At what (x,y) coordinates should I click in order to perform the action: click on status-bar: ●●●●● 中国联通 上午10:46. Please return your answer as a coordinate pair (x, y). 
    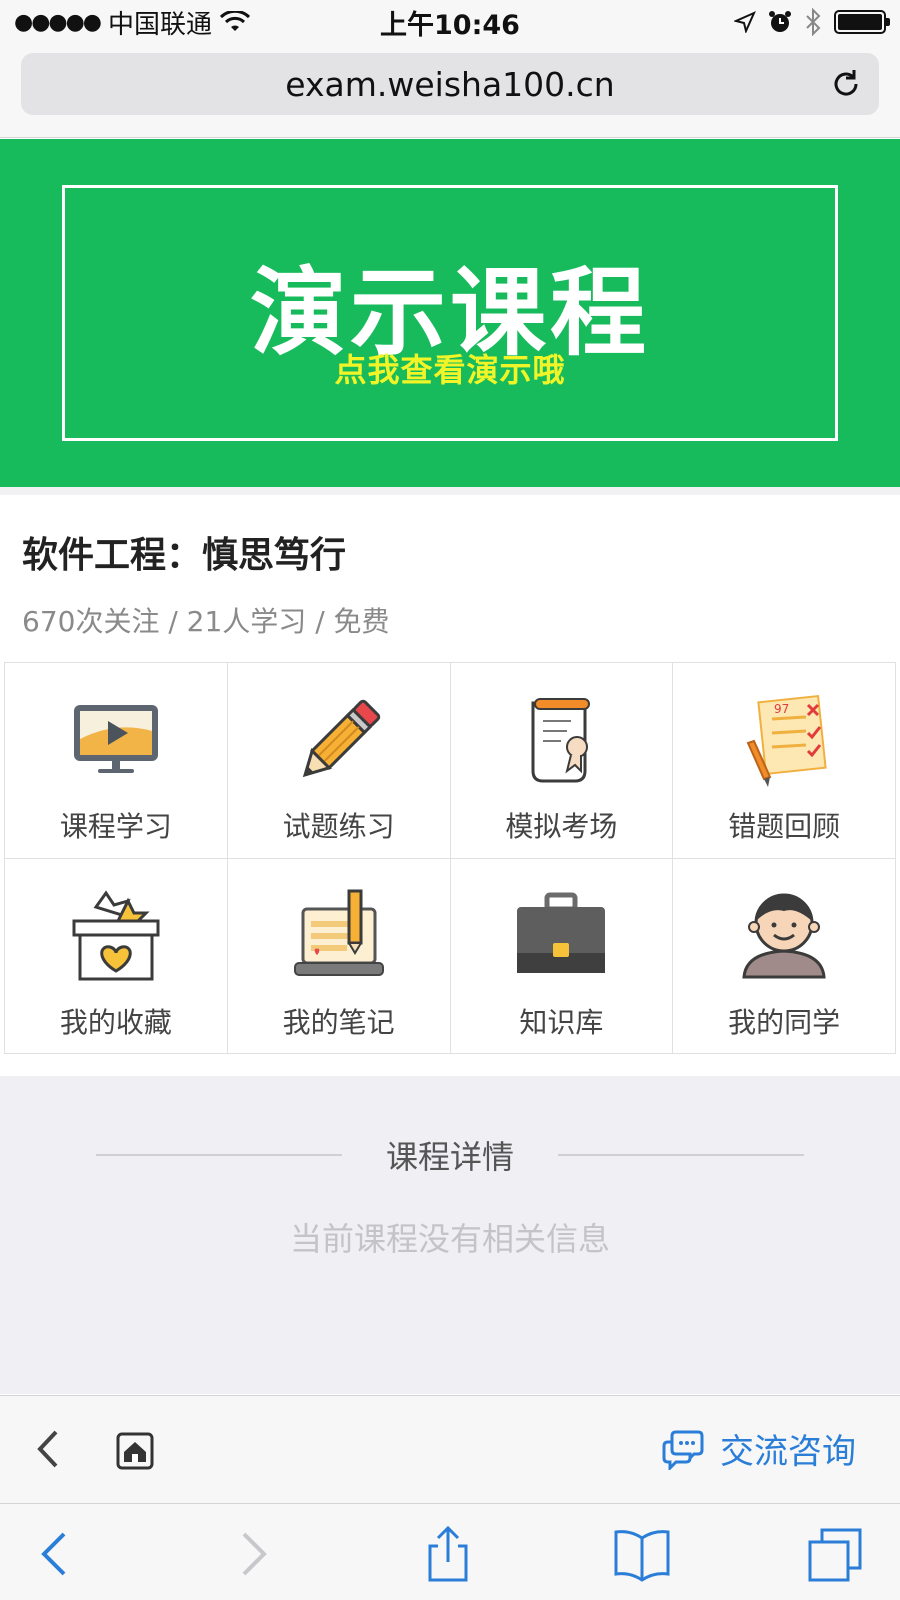
    Looking at the image, I should click on (450, 22).